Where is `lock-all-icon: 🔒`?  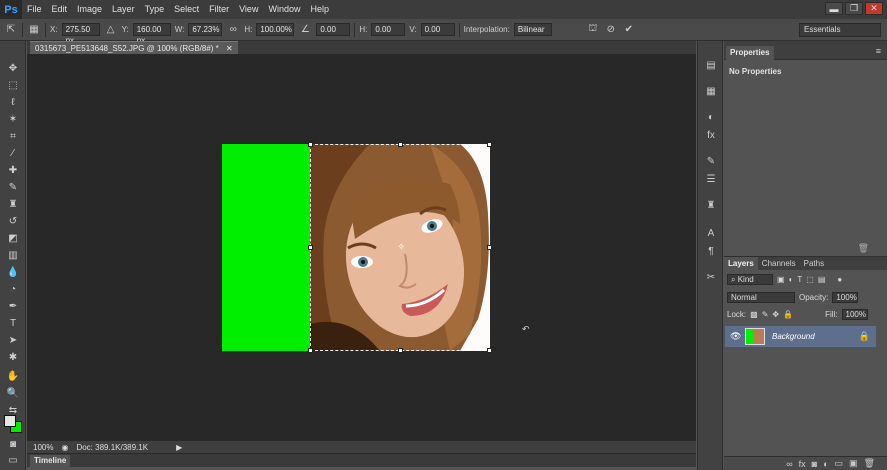 lock-all-icon: 🔒 is located at coordinates (788, 314).